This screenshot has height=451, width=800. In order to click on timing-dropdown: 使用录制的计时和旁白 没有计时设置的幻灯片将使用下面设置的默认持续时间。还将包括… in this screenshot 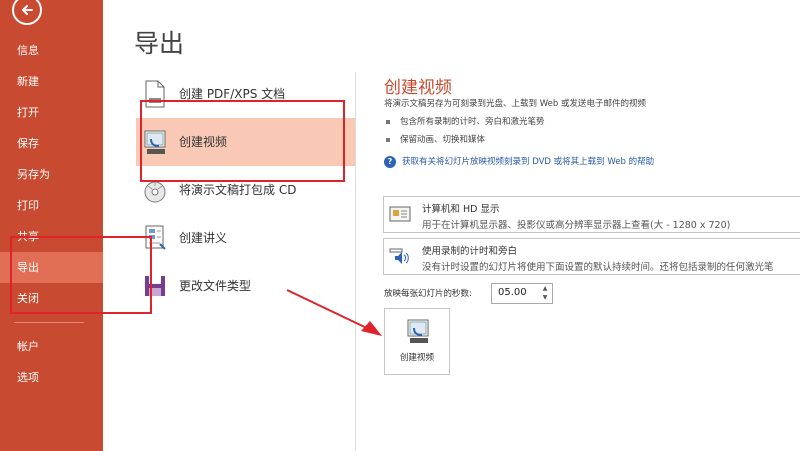, I will do `click(591, 256)`.